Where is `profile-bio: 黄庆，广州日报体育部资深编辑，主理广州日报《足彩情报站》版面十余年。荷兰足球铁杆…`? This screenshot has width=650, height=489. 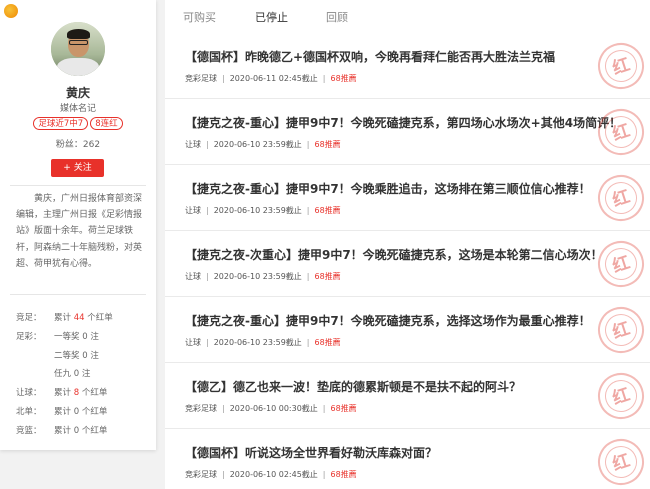
profile-bio: 黄庆，广州日报体育部资深编辑，主理广州日报《足彩情报站》版面十余年。荷兰足球铁杆… is located at coordinates (79, 231).